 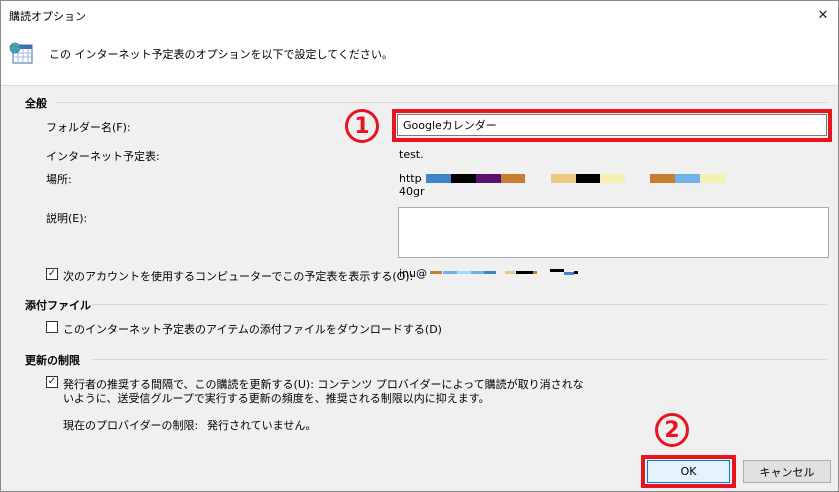 I want to click on annotation-step-2: 2, so click(x=672, y=430).